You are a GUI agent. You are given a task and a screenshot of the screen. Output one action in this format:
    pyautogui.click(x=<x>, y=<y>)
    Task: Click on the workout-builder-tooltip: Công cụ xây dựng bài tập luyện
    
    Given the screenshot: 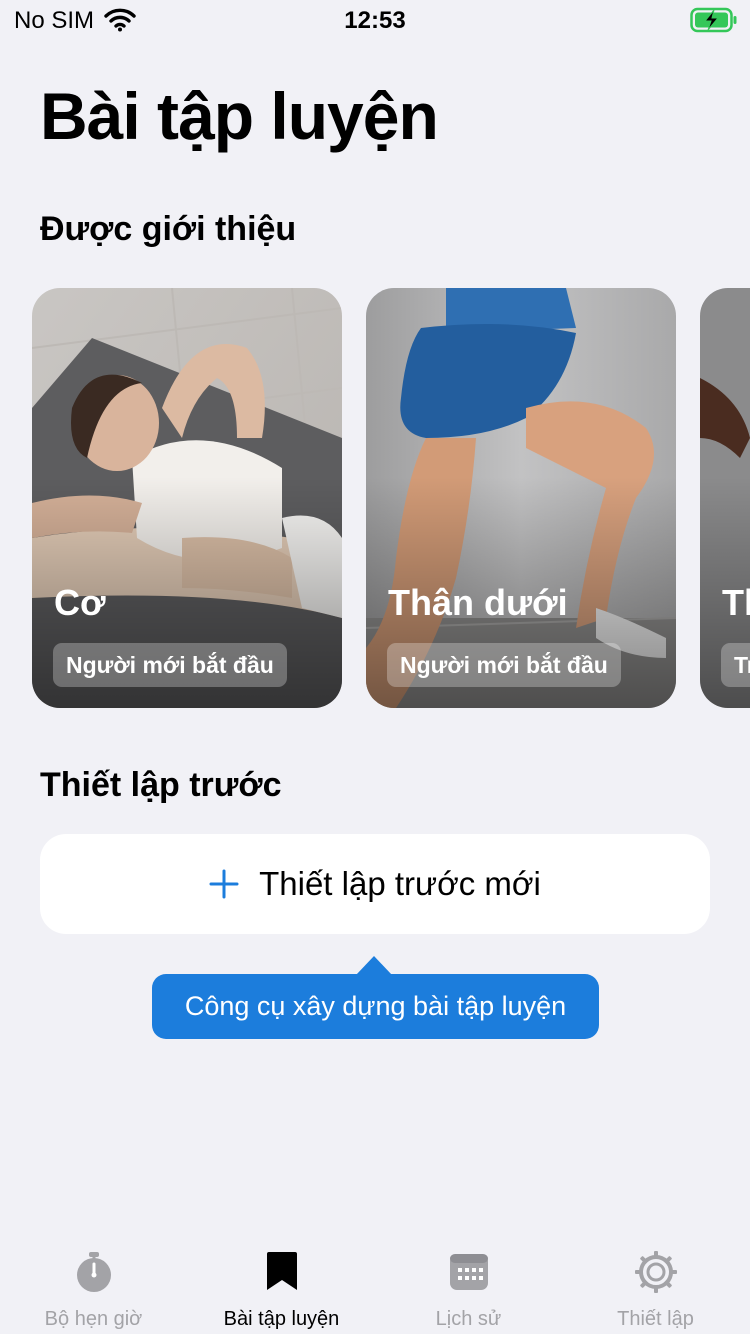 What is the action you would take?
    pyautogui.click(x=375, y=1006)
    